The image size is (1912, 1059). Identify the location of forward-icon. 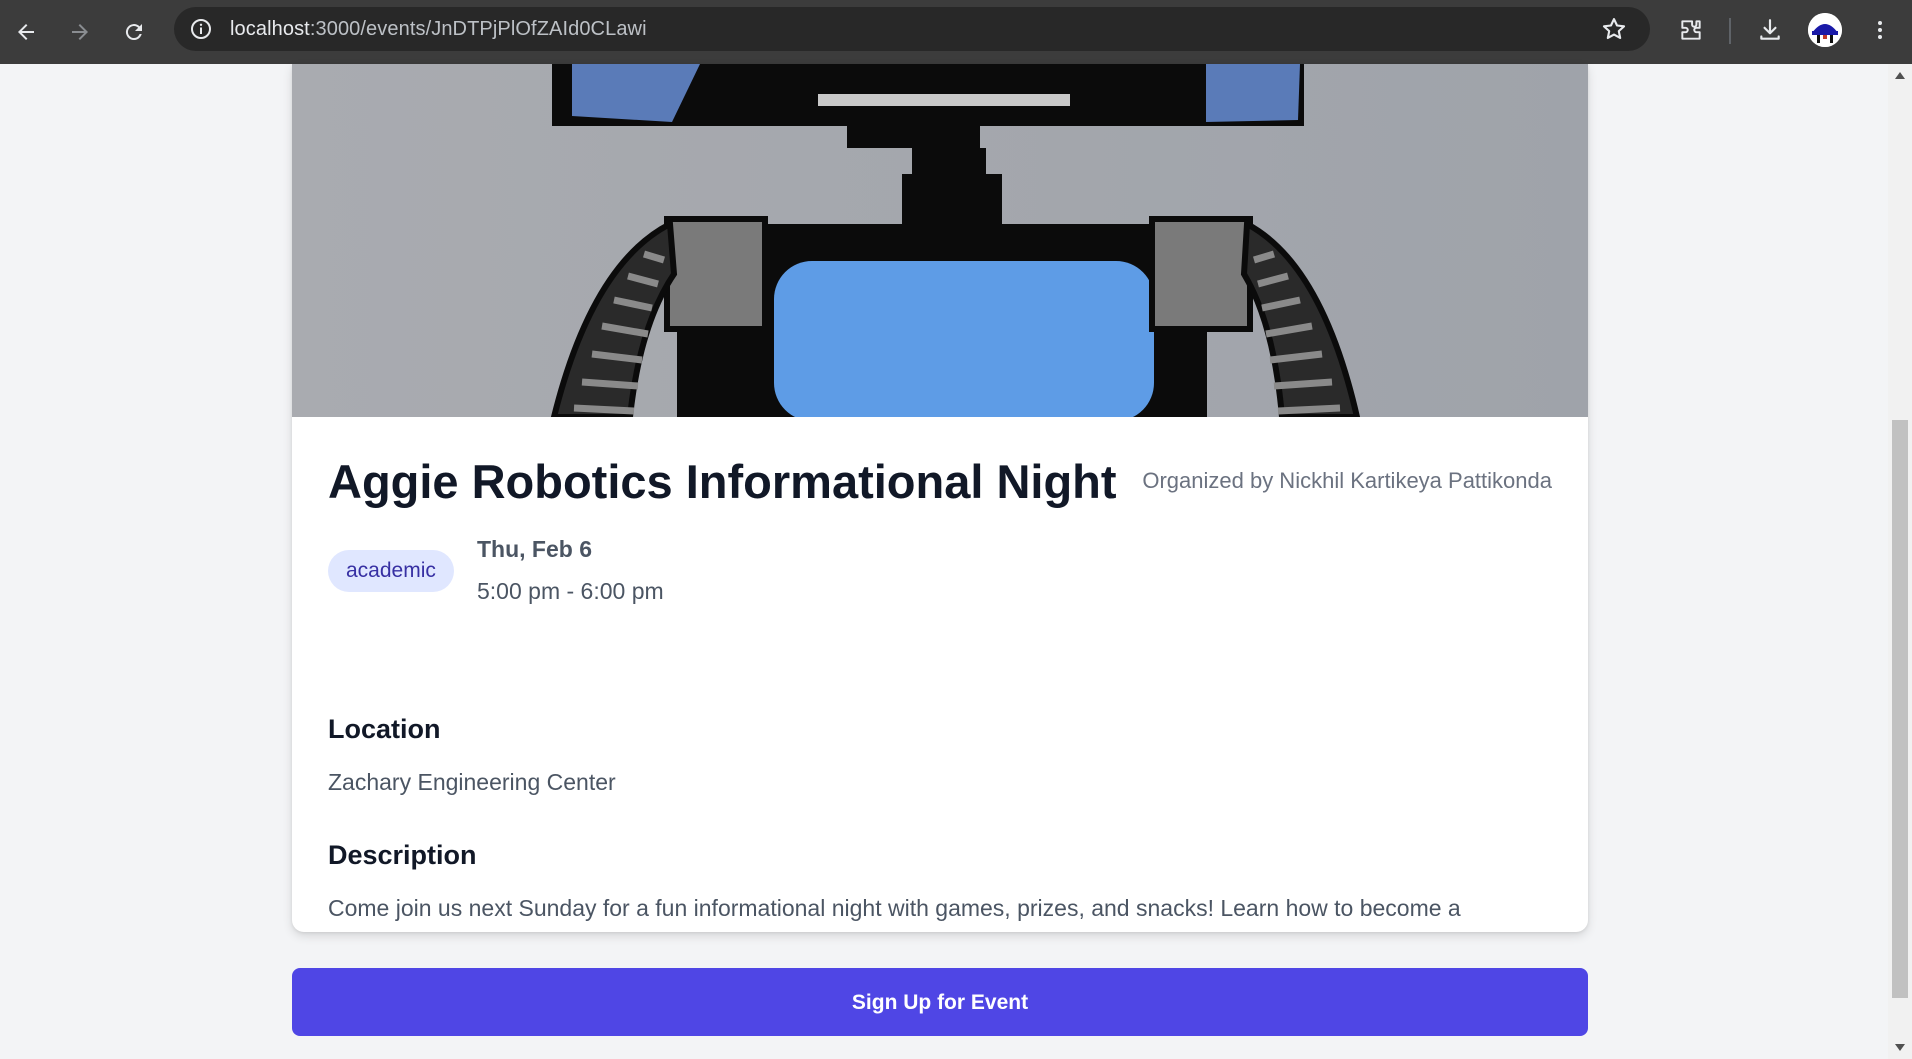
(80, 32).